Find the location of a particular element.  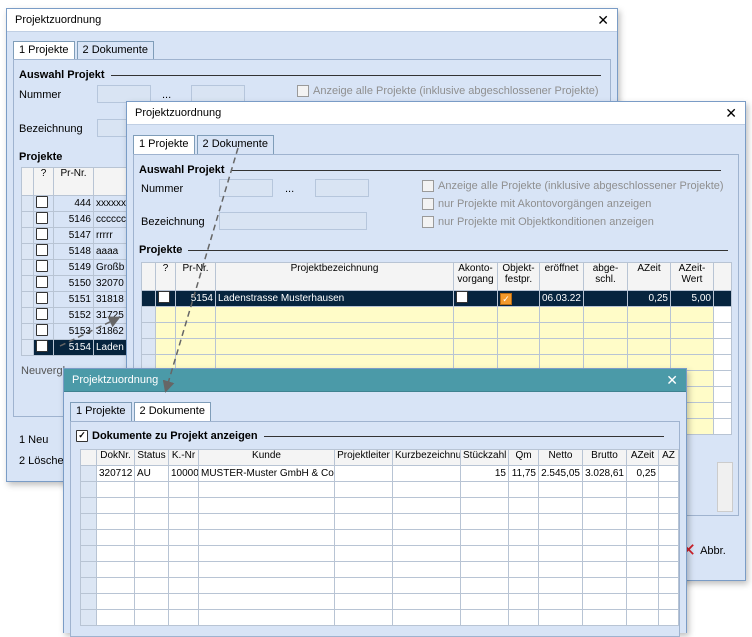

table-row: 5150 32070 is located at coordinates (77, 283).